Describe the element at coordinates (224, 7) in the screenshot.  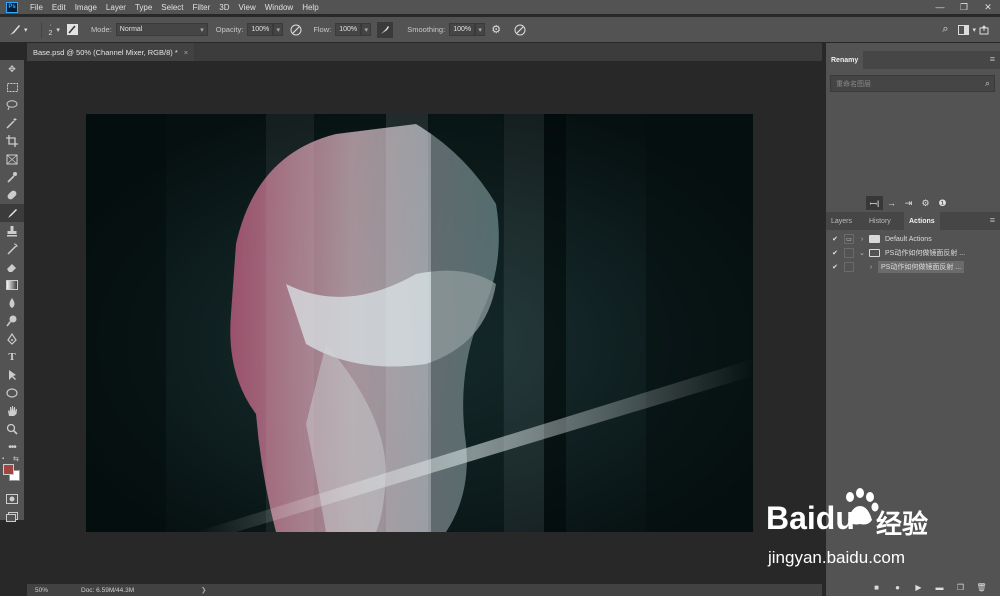
I see `menu-3d: 3D` at that location.